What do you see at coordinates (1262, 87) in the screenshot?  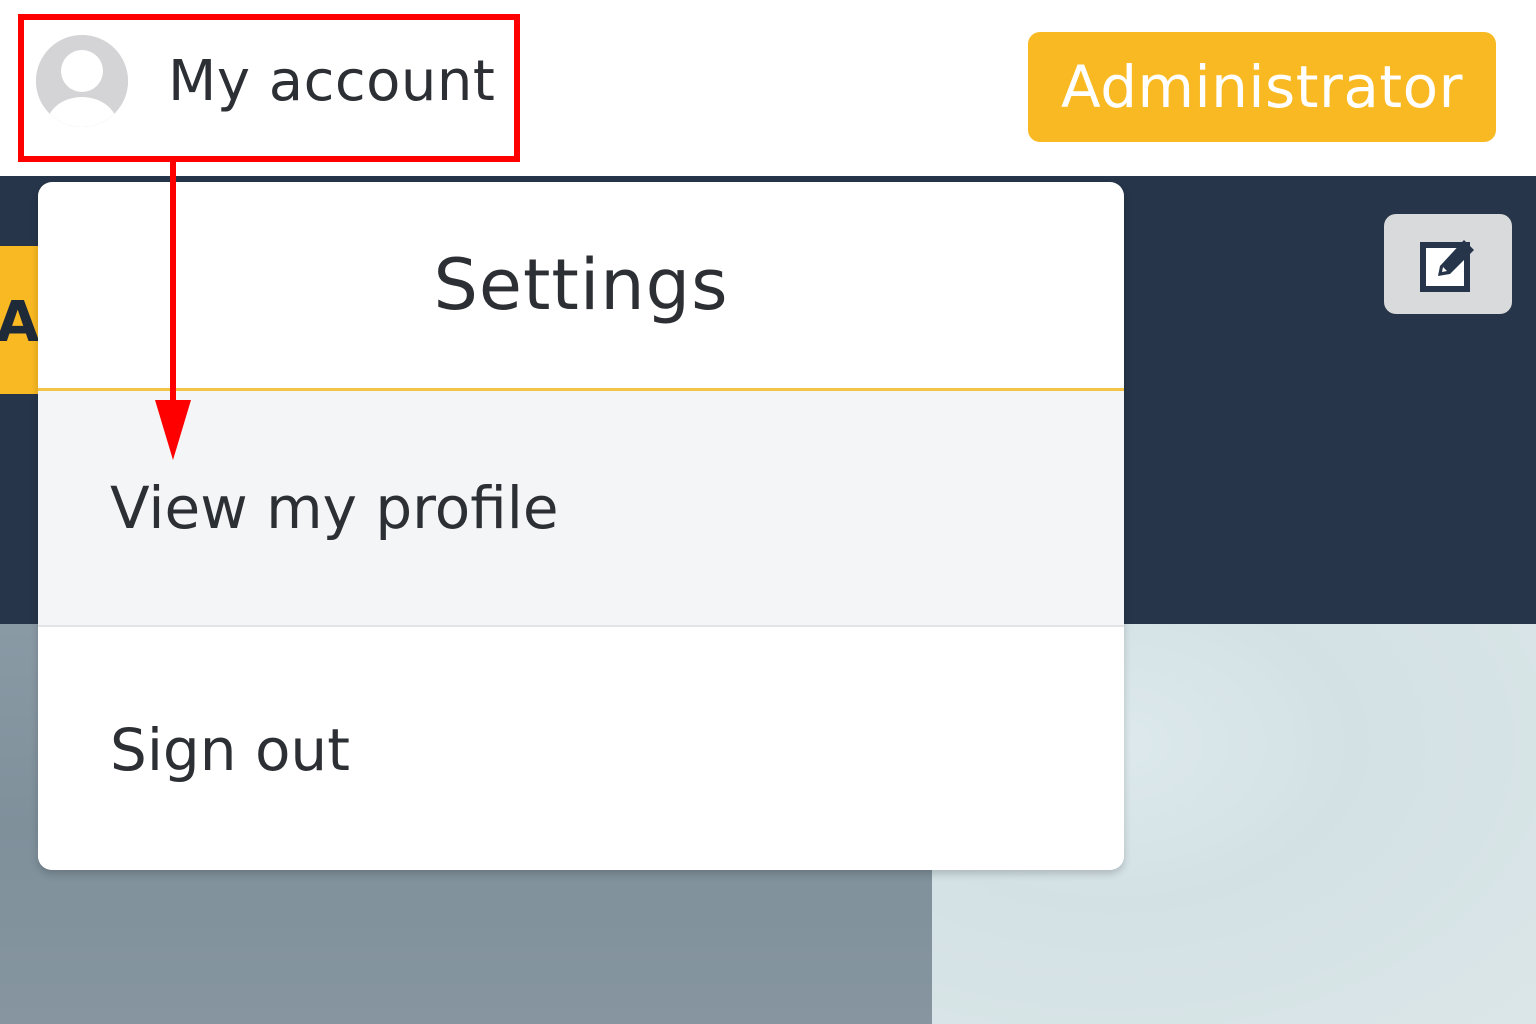 I see `administrator-badge: Administrator` at bounding box center [1262, 87].